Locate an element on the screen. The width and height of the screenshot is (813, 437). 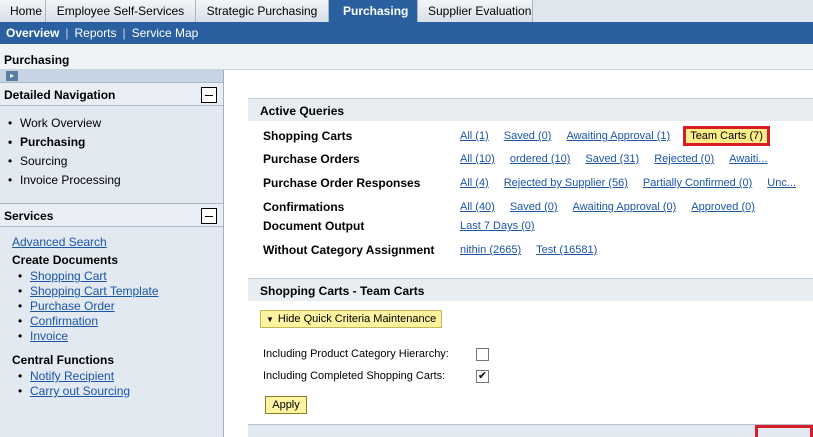
query-link: All (40) is located at coordinates (477, 207).